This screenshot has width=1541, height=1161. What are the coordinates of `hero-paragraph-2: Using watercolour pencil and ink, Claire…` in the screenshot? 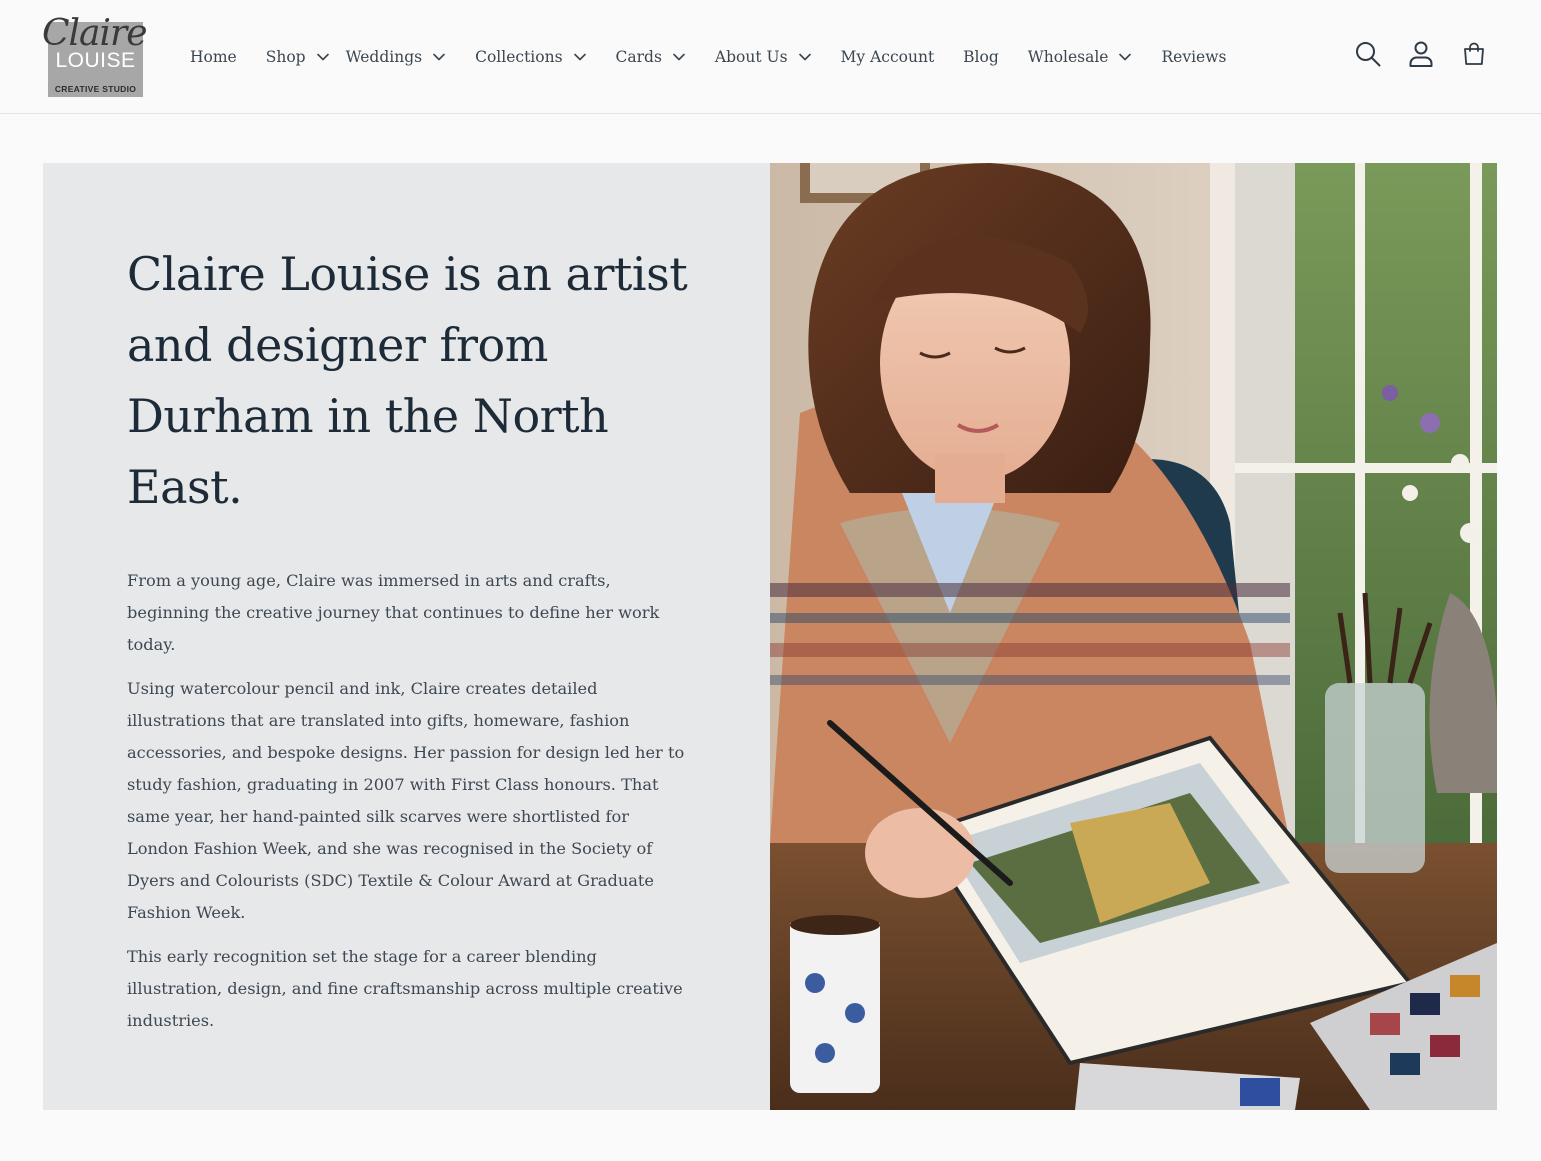 It's located at (406, 800).